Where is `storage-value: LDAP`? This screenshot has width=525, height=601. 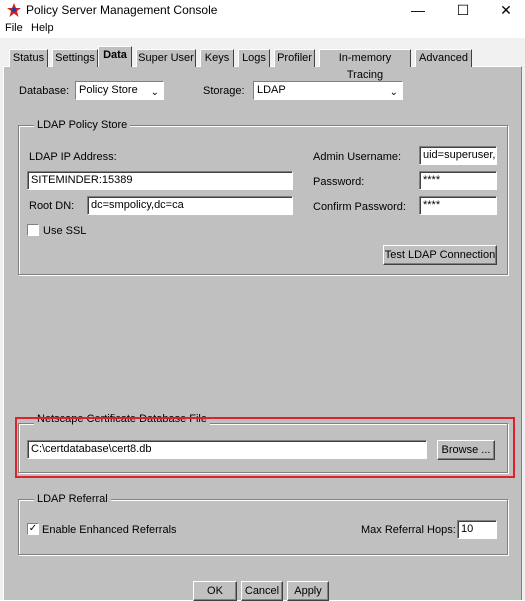
storage-value: LDAP is located at coordinates (271, 90).